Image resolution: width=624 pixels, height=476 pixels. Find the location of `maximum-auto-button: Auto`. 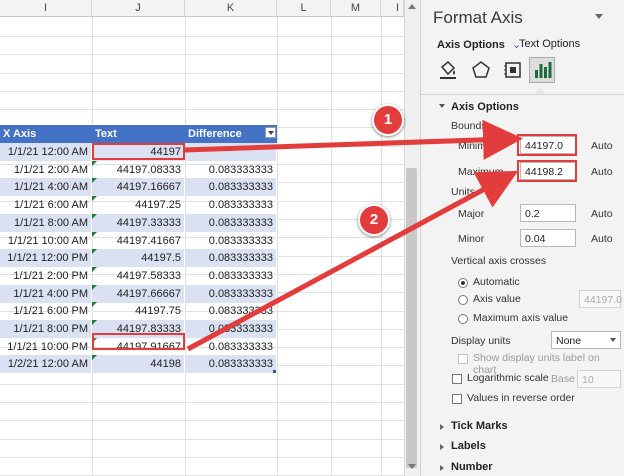

maximum-auto-button: Auto is located at coordinates (602, 172).